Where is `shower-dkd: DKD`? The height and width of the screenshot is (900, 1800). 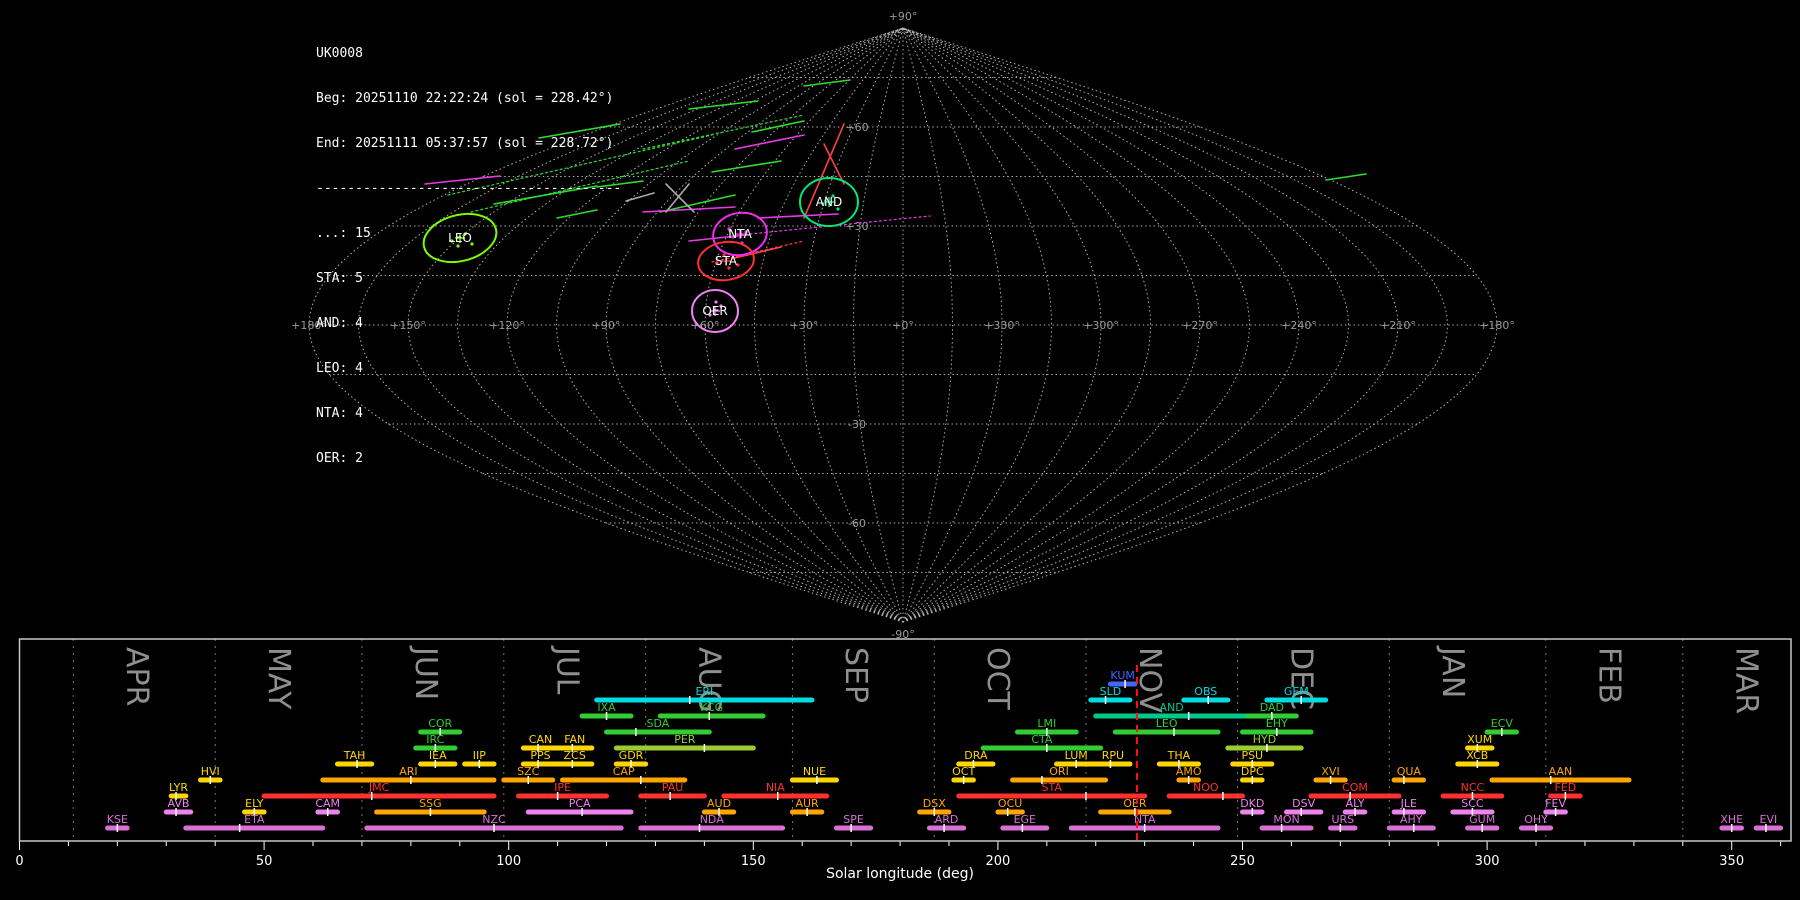 shower-dkd: DKD is located at coordinates (1252, 806).